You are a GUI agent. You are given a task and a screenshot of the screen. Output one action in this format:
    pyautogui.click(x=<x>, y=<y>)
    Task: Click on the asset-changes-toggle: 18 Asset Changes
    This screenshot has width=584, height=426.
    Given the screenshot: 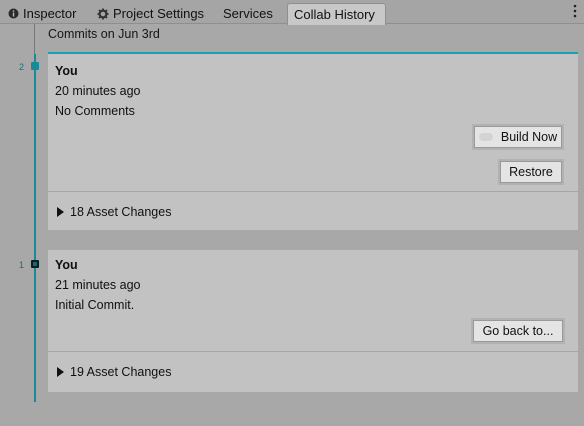 What is the action you would take?
    pyautogui.click(x=114, y=212)
    